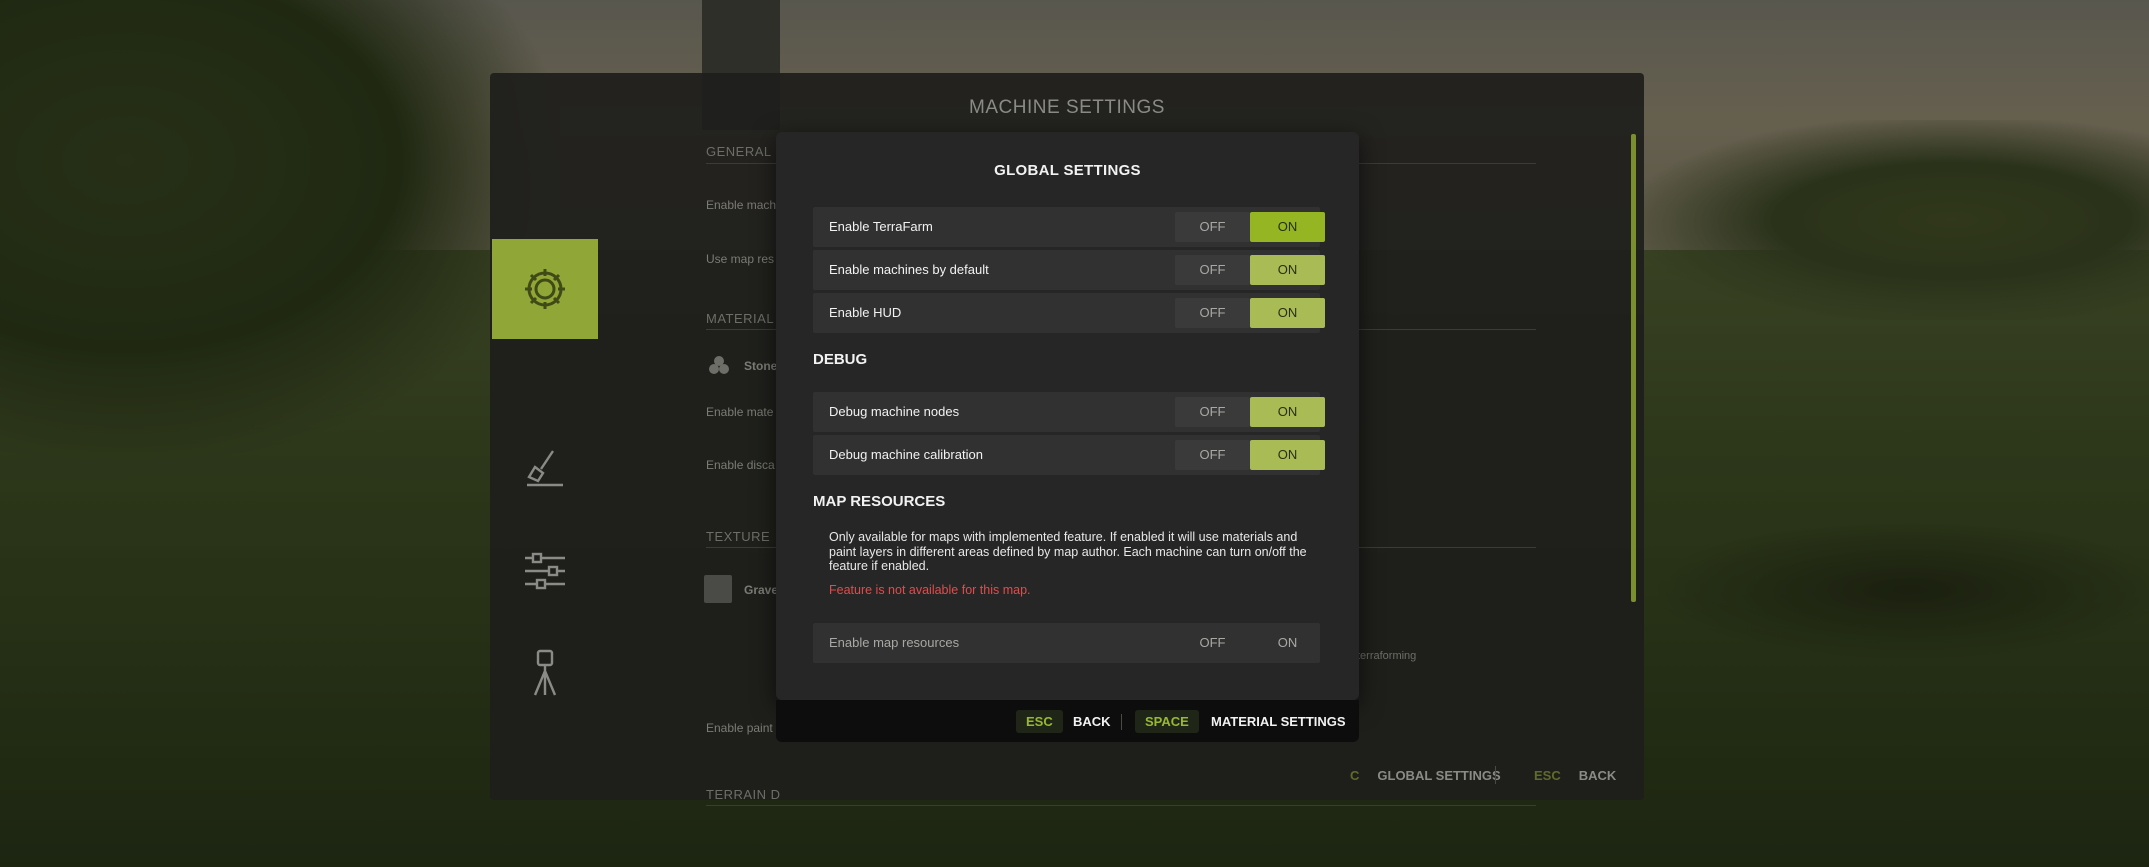 This screenshot has width=2149, height=867. What do you see at coordinates (840, 359) in the screenshot?
I see `debug-heading: DEBUG` at bounding box center [840, 359].